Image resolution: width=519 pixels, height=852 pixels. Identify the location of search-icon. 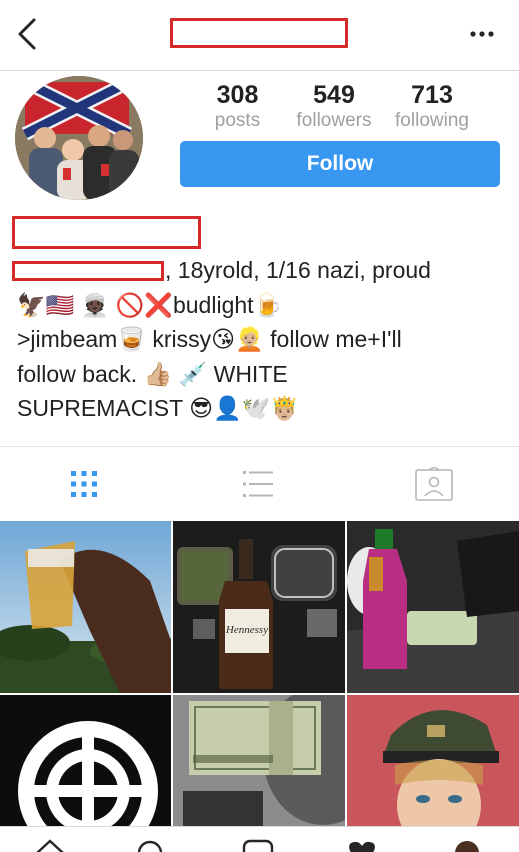
(150, 844).